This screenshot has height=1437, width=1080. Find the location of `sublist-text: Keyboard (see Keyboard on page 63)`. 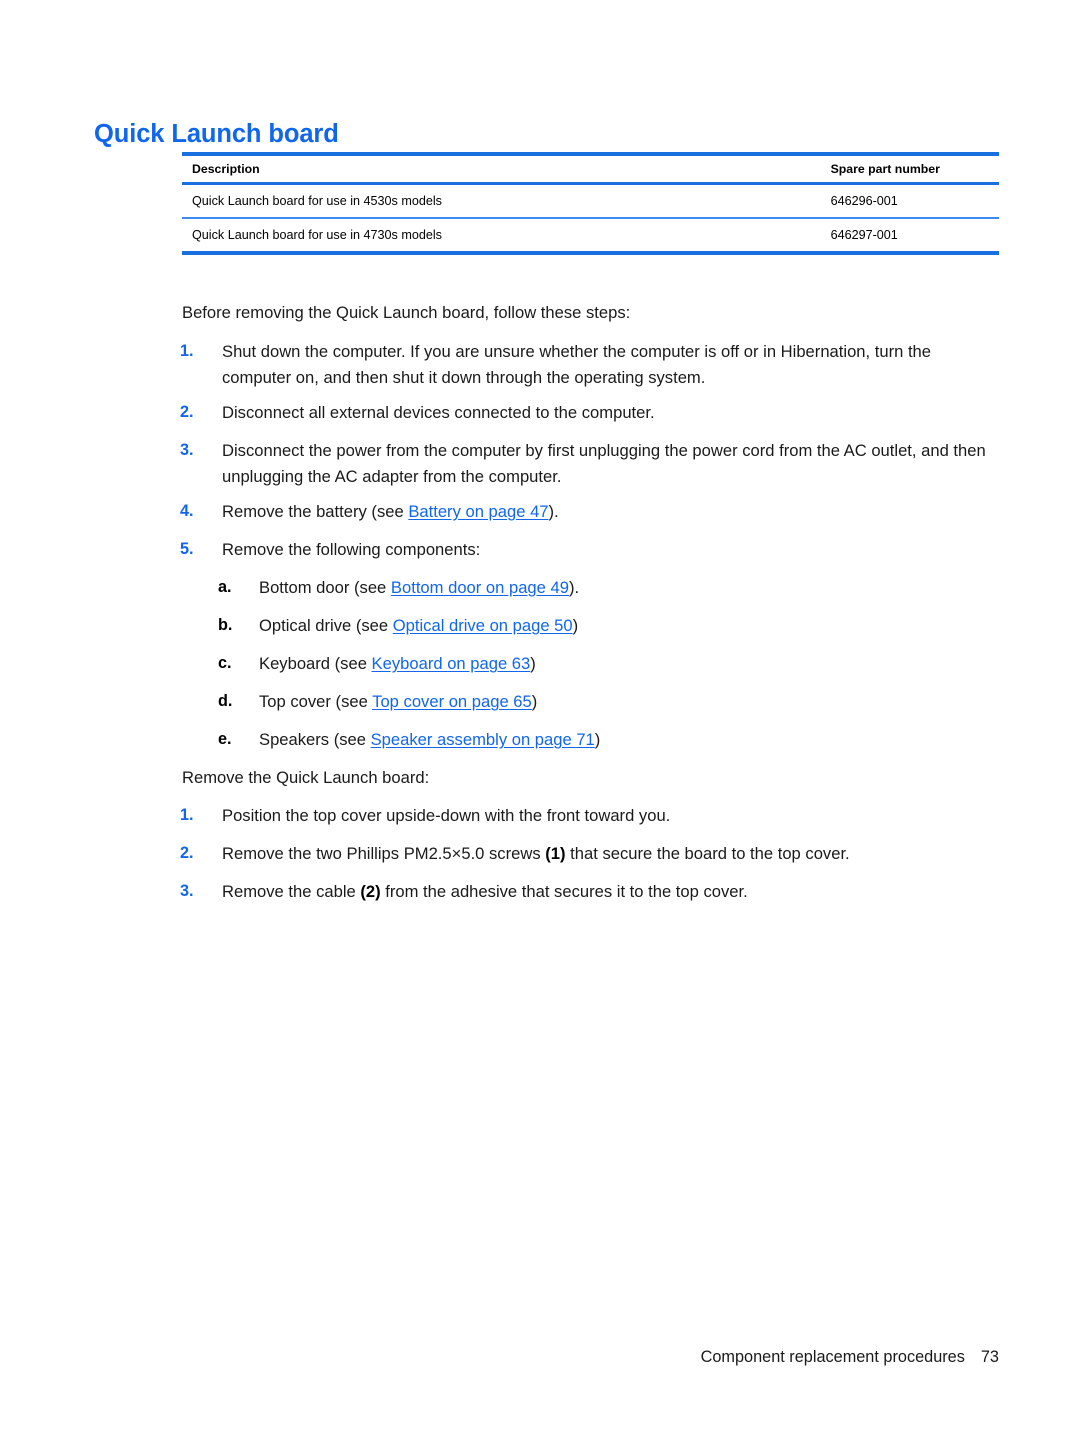

sublist-text: Keyboard (see Keyboard on page 63) is located at coordinates (623, 664).